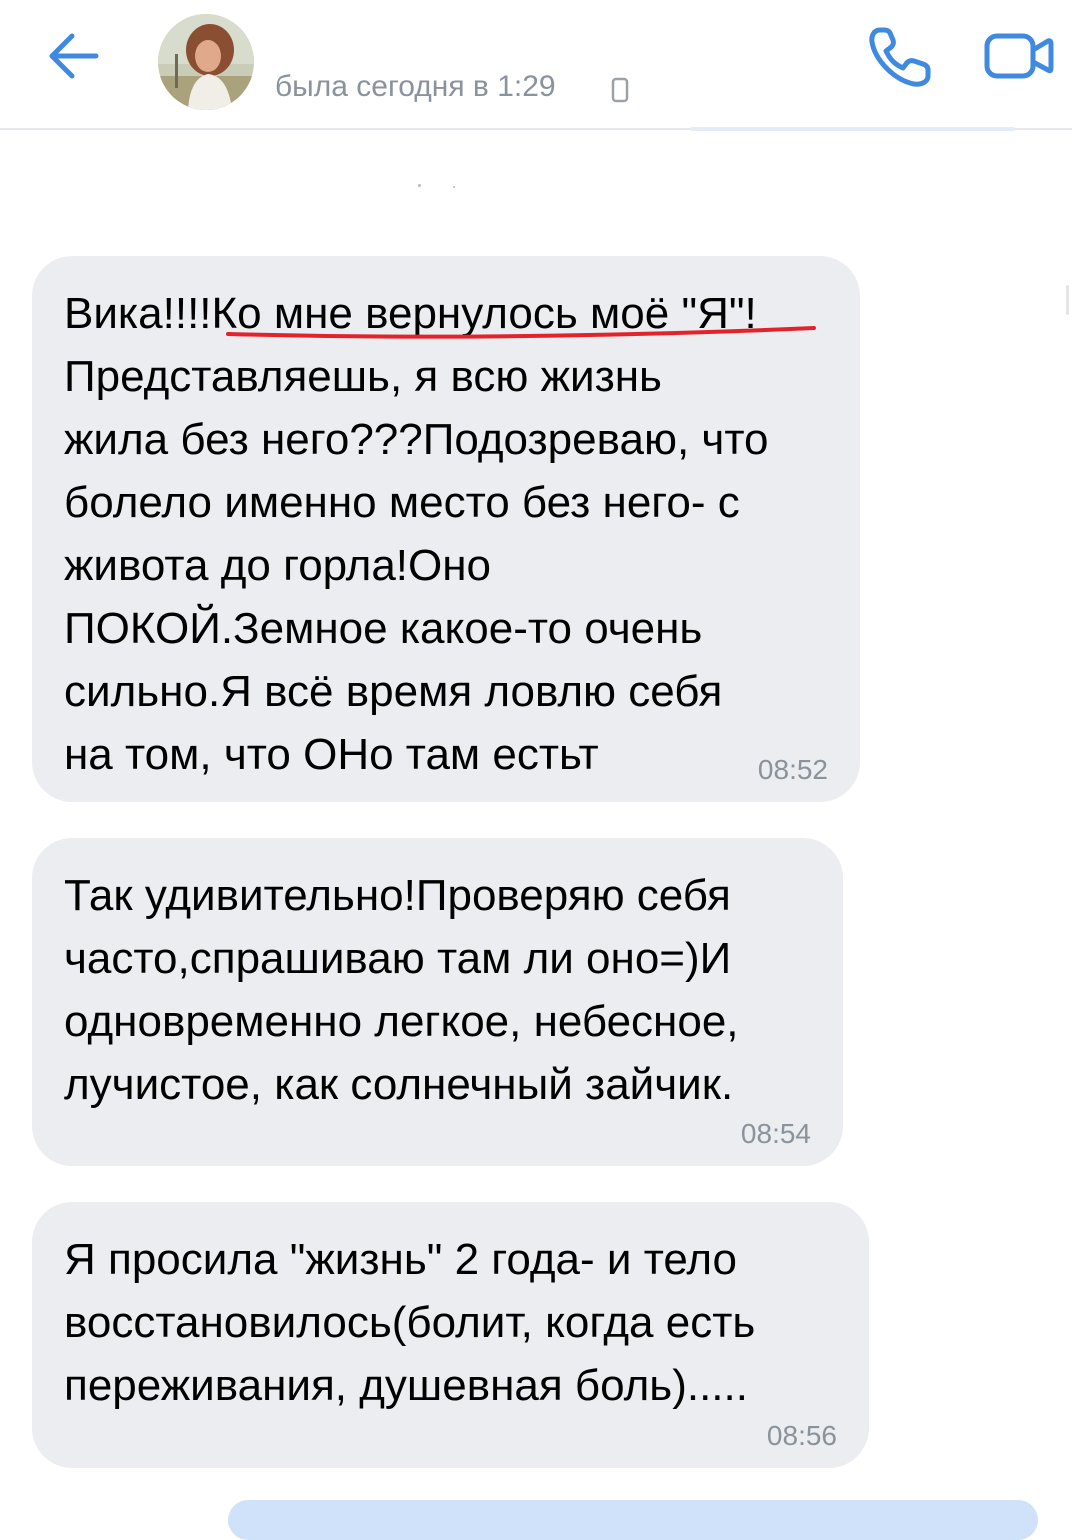 This screenshot has width=1072, height=1540. What do you see at coordinates (792, 769) in the screenshot?
I see `message-time: 08:52` at bounding box center [792, 769].